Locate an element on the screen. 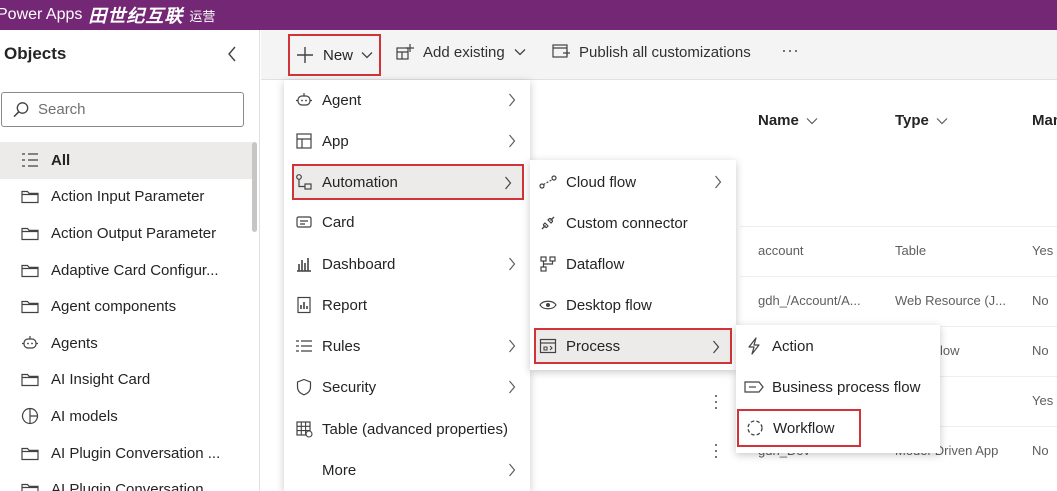 This screenshot has width=1057, height=491. shield-icon is located at coordinates (304, 387).